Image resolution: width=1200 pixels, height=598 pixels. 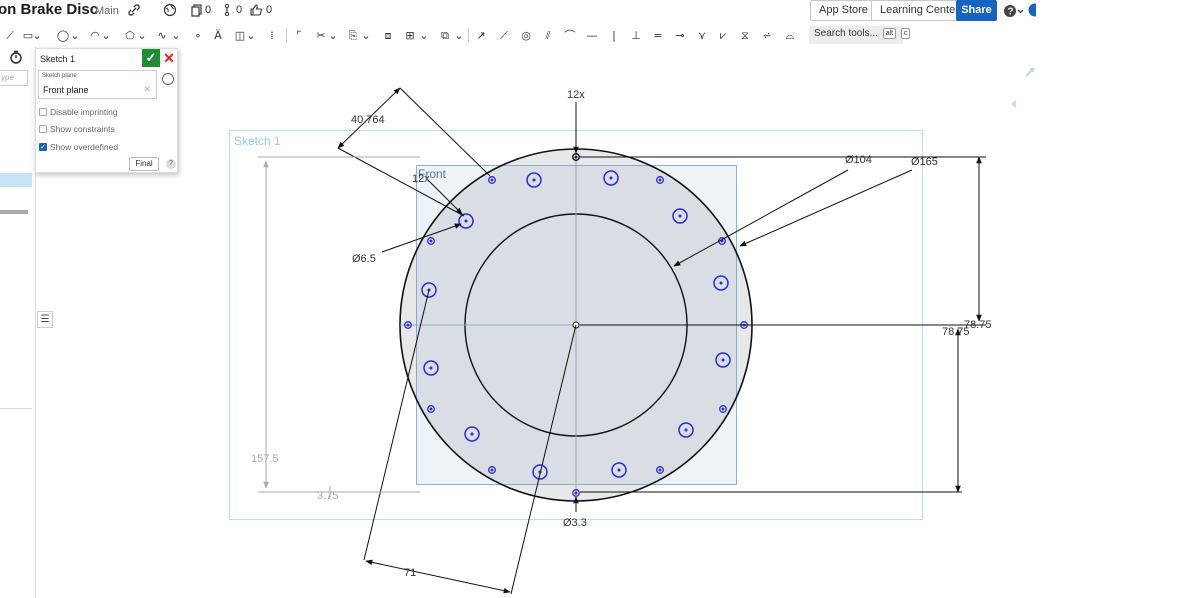 I want to click on show-overdefined-option: ✓ Show overdefined, so click(x=78, y=147).